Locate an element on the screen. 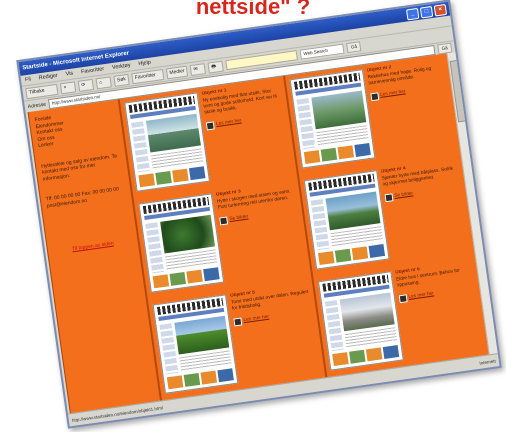  close-button: × is located at coordinates (440, 10).